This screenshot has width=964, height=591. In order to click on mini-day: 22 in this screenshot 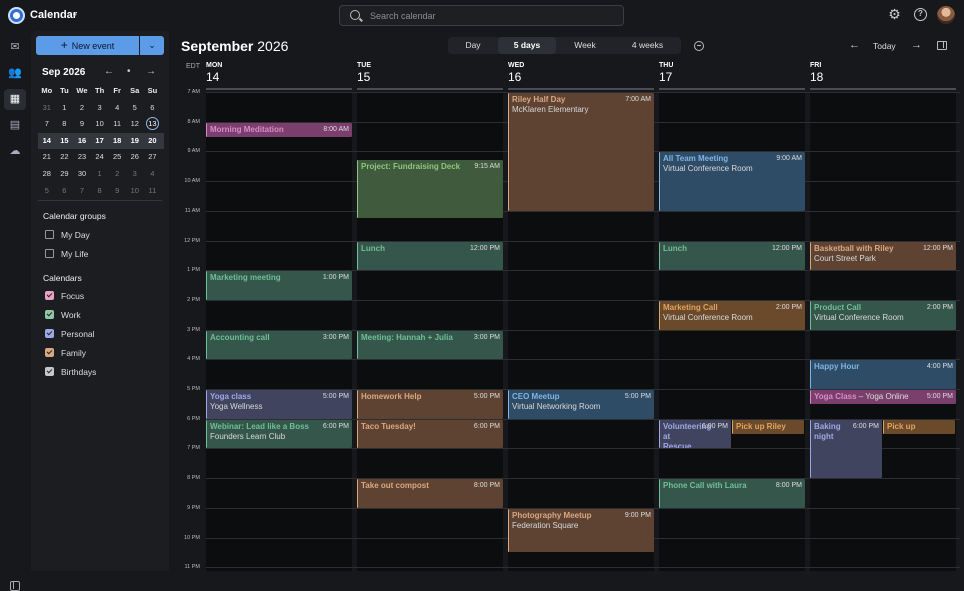, I will do `click(65, 157)`.